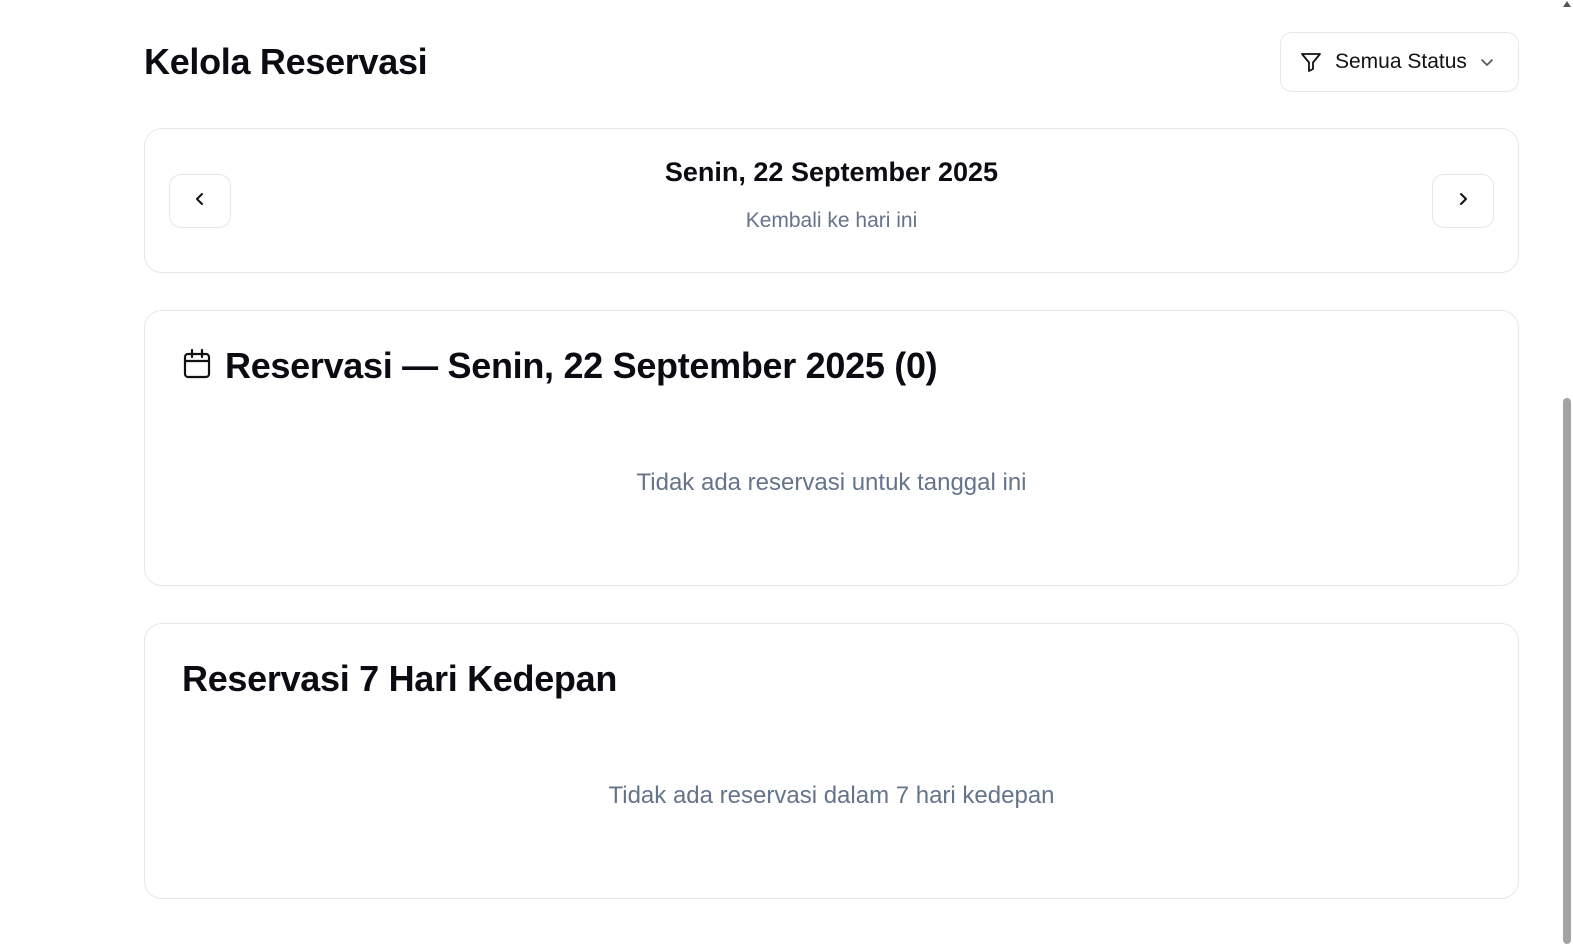 This screenshot has height=944, width=1573. I want to click on calendar-icon, so click(197, 366).